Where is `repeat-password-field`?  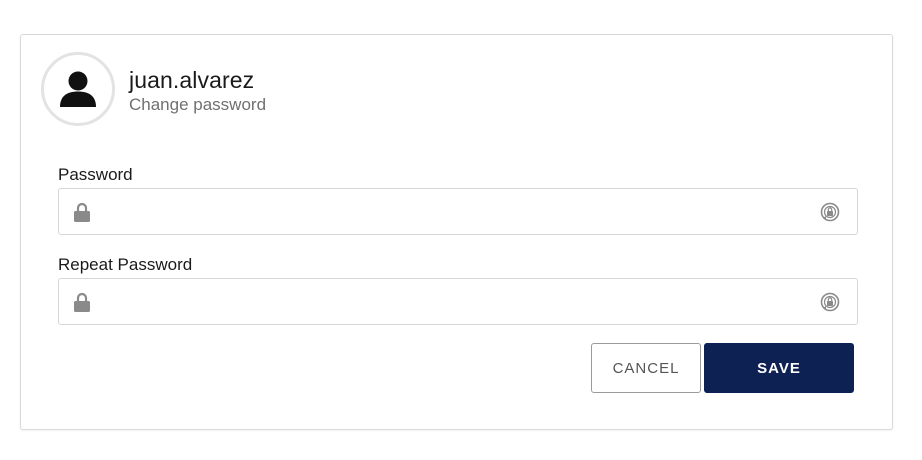 repeat-password-field is located at coordinates (458, 301).